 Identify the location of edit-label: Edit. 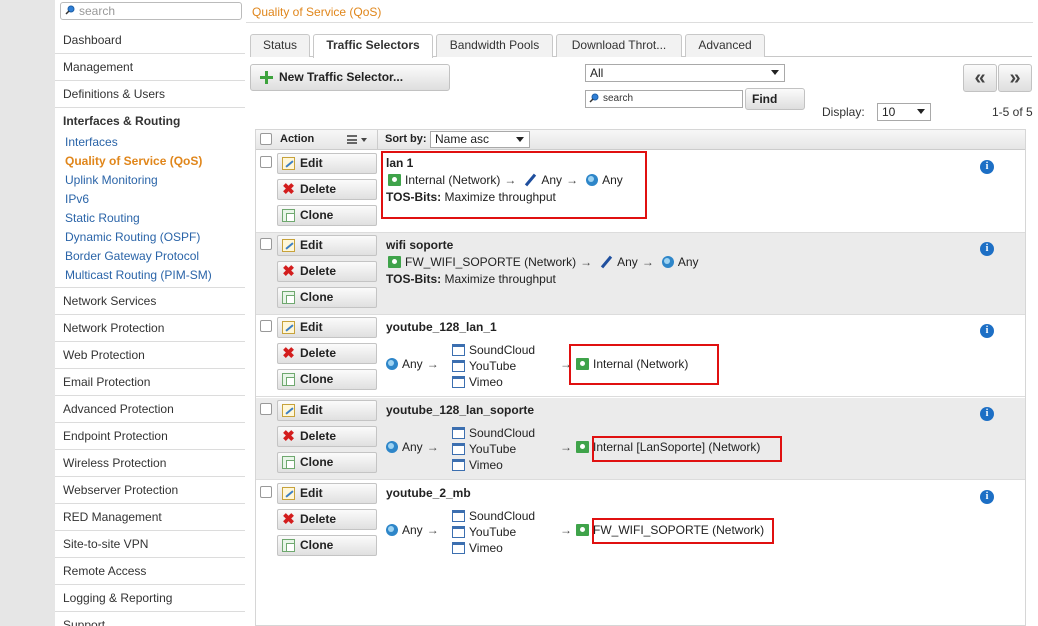
(311, 327).